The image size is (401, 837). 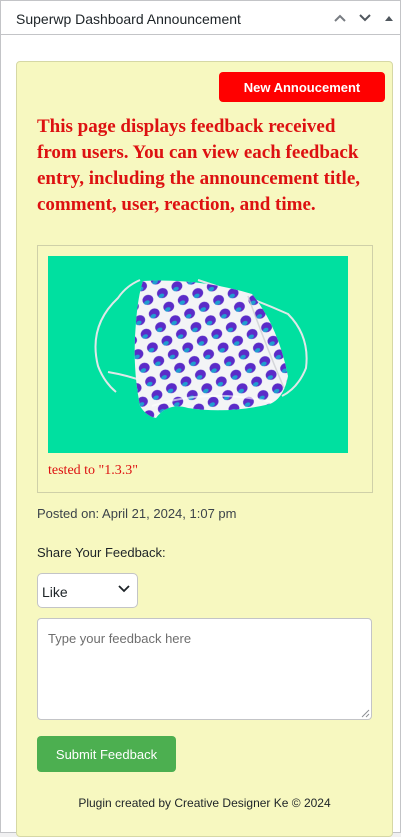 What do you see at coordinates (128, 19) in the screenshot?
I see `widget-title: Superwp Dashboard Announcement` at bounding box center [128, 19].